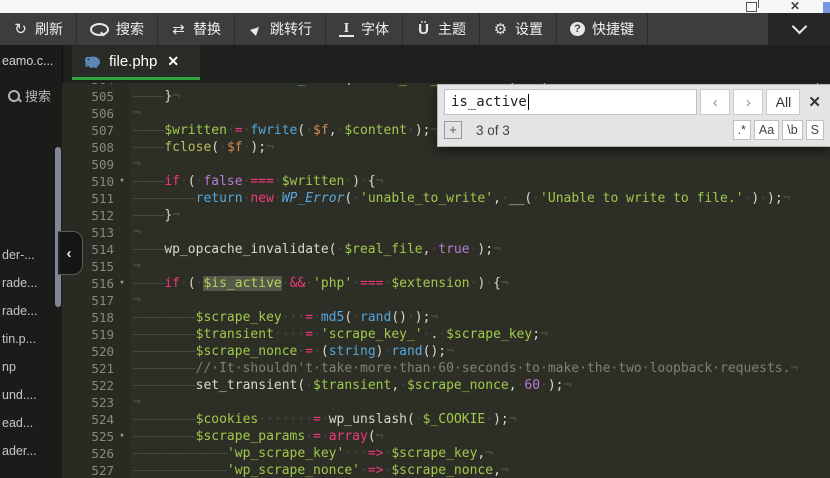 The width and height of the screenshot is (830, 478). I want to click on add-search-button: +, so click(453, 130).